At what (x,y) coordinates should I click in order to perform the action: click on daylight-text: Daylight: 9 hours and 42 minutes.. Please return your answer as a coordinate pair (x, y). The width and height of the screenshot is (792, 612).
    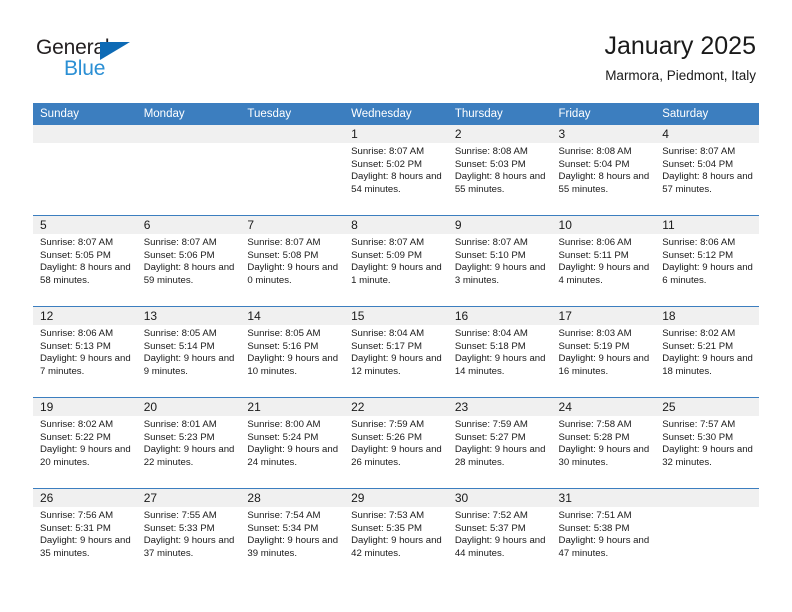
    Looking at the image, I should click on (396, 547).